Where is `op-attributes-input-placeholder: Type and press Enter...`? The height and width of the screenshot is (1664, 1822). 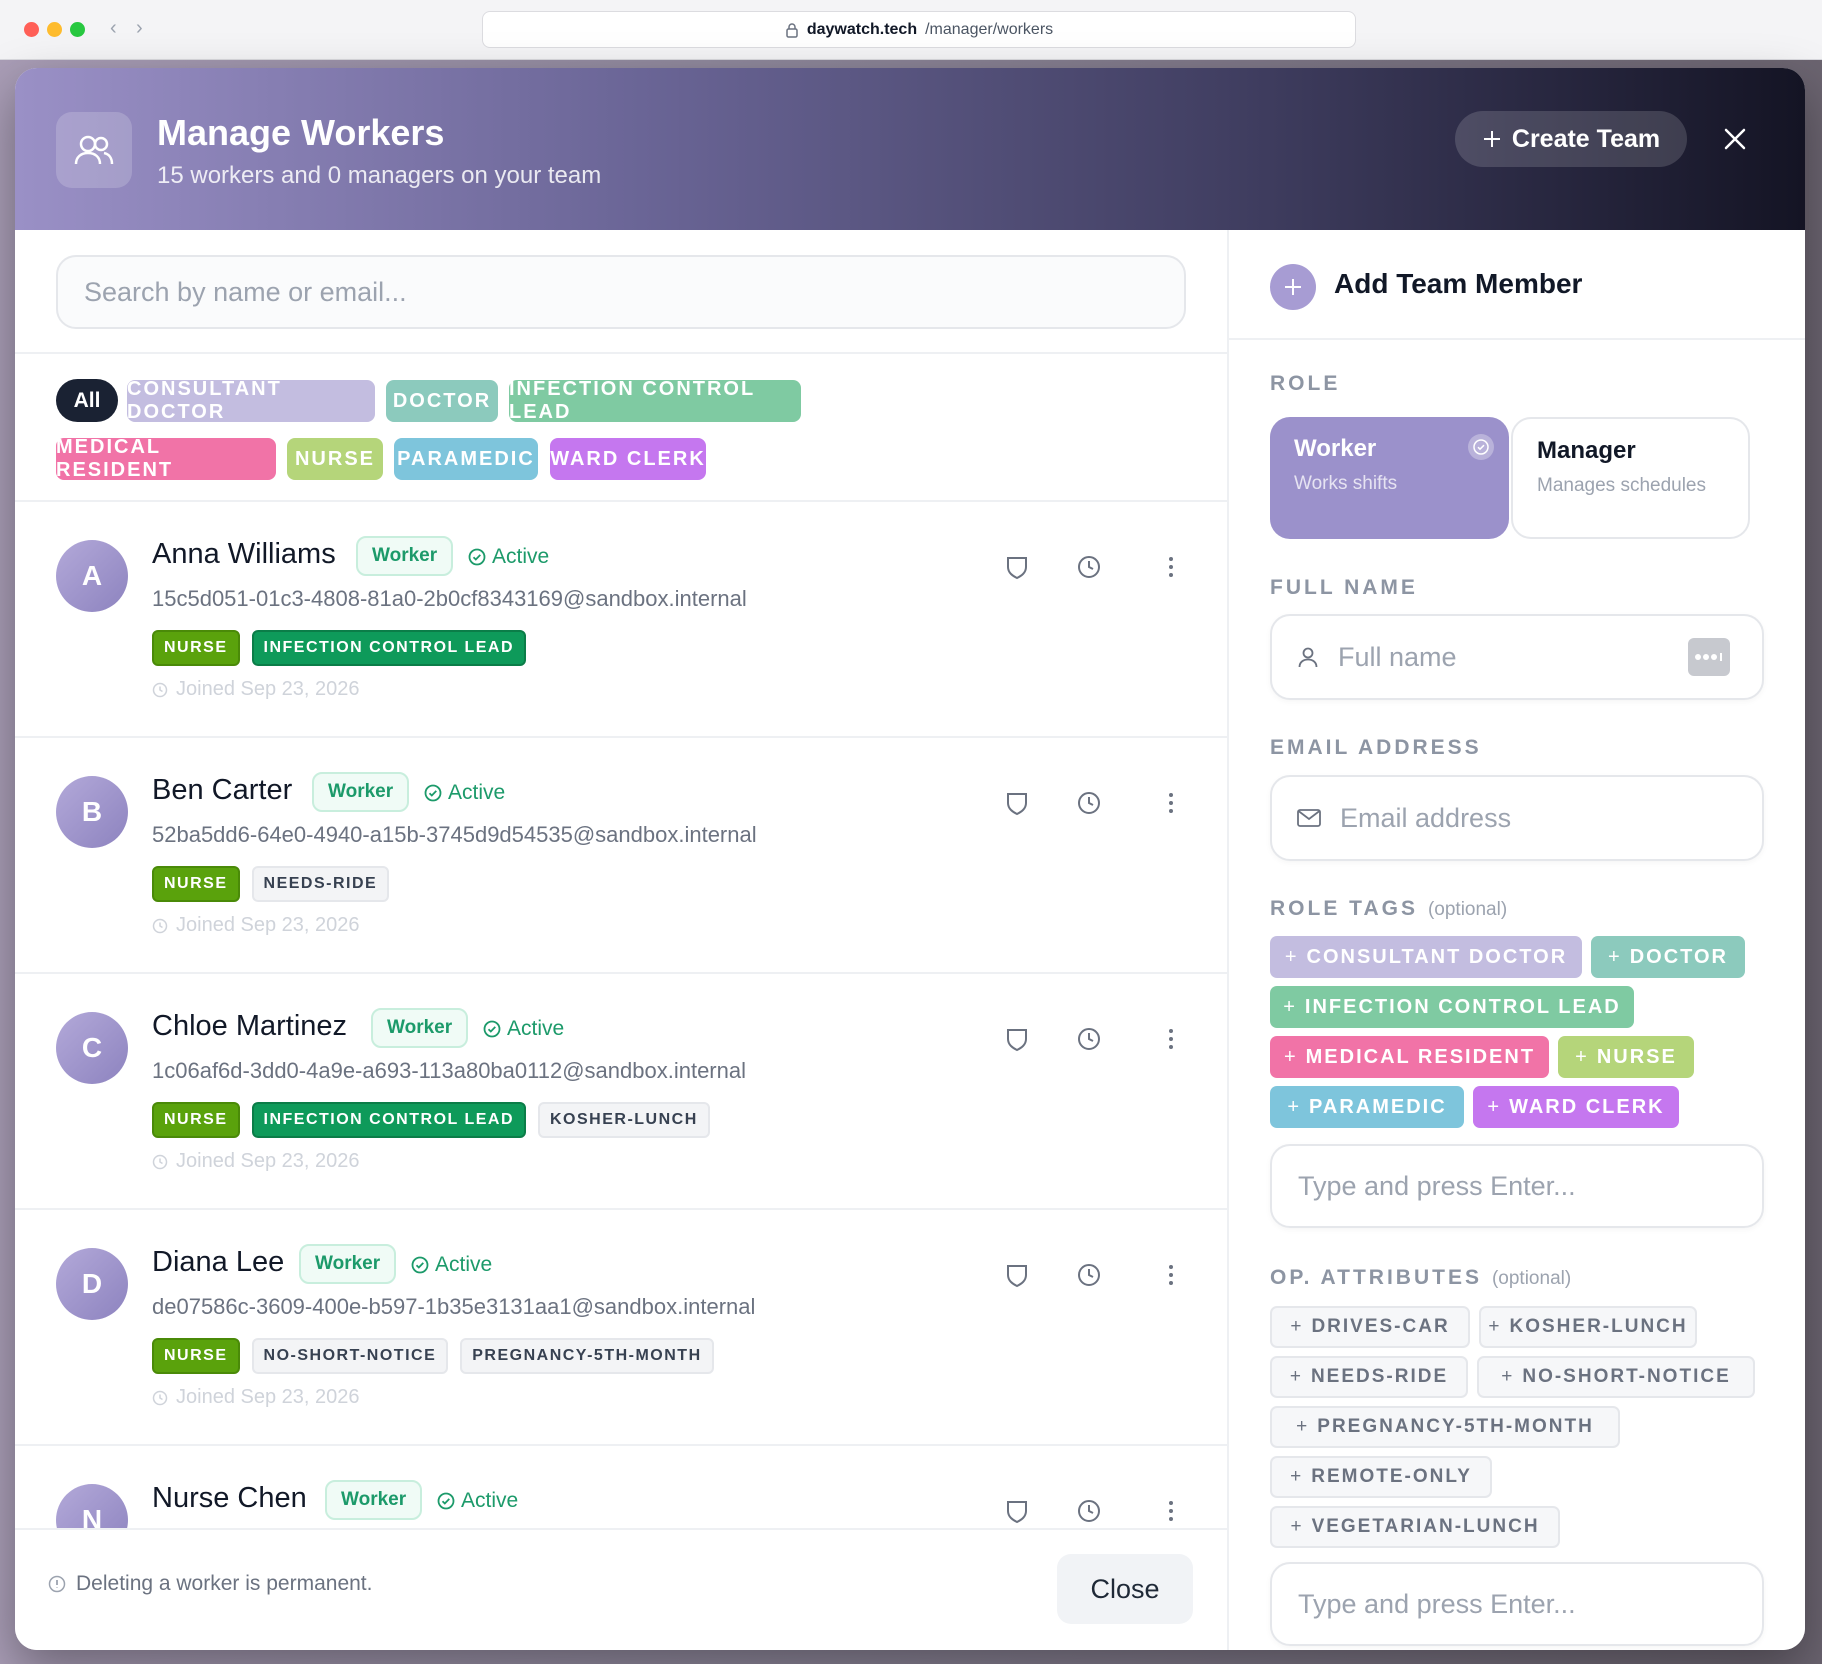
op-attributes-input-placeholder: Type and press Enter... is located at coordinates (1437, 1603).